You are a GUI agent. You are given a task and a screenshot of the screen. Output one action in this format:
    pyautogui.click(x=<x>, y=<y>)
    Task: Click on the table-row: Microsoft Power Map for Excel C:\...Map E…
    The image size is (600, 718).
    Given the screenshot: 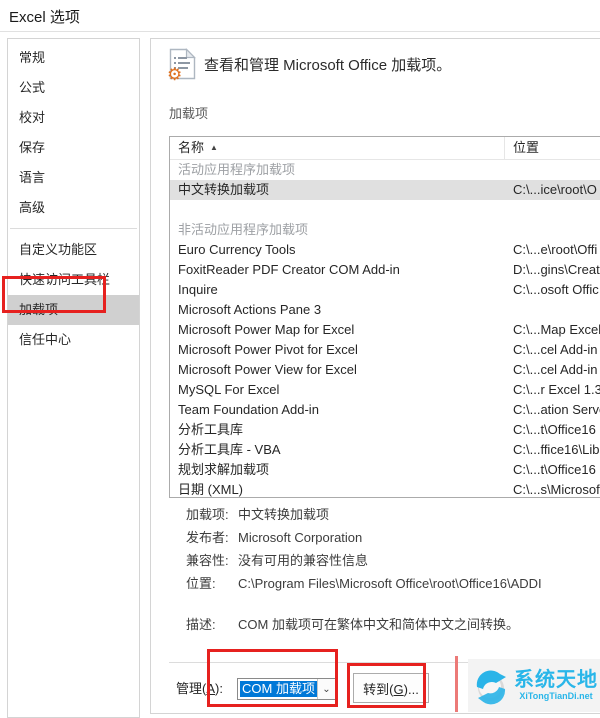 What is the action you would take?
    pyautogui.click(x=385, y=330)
    